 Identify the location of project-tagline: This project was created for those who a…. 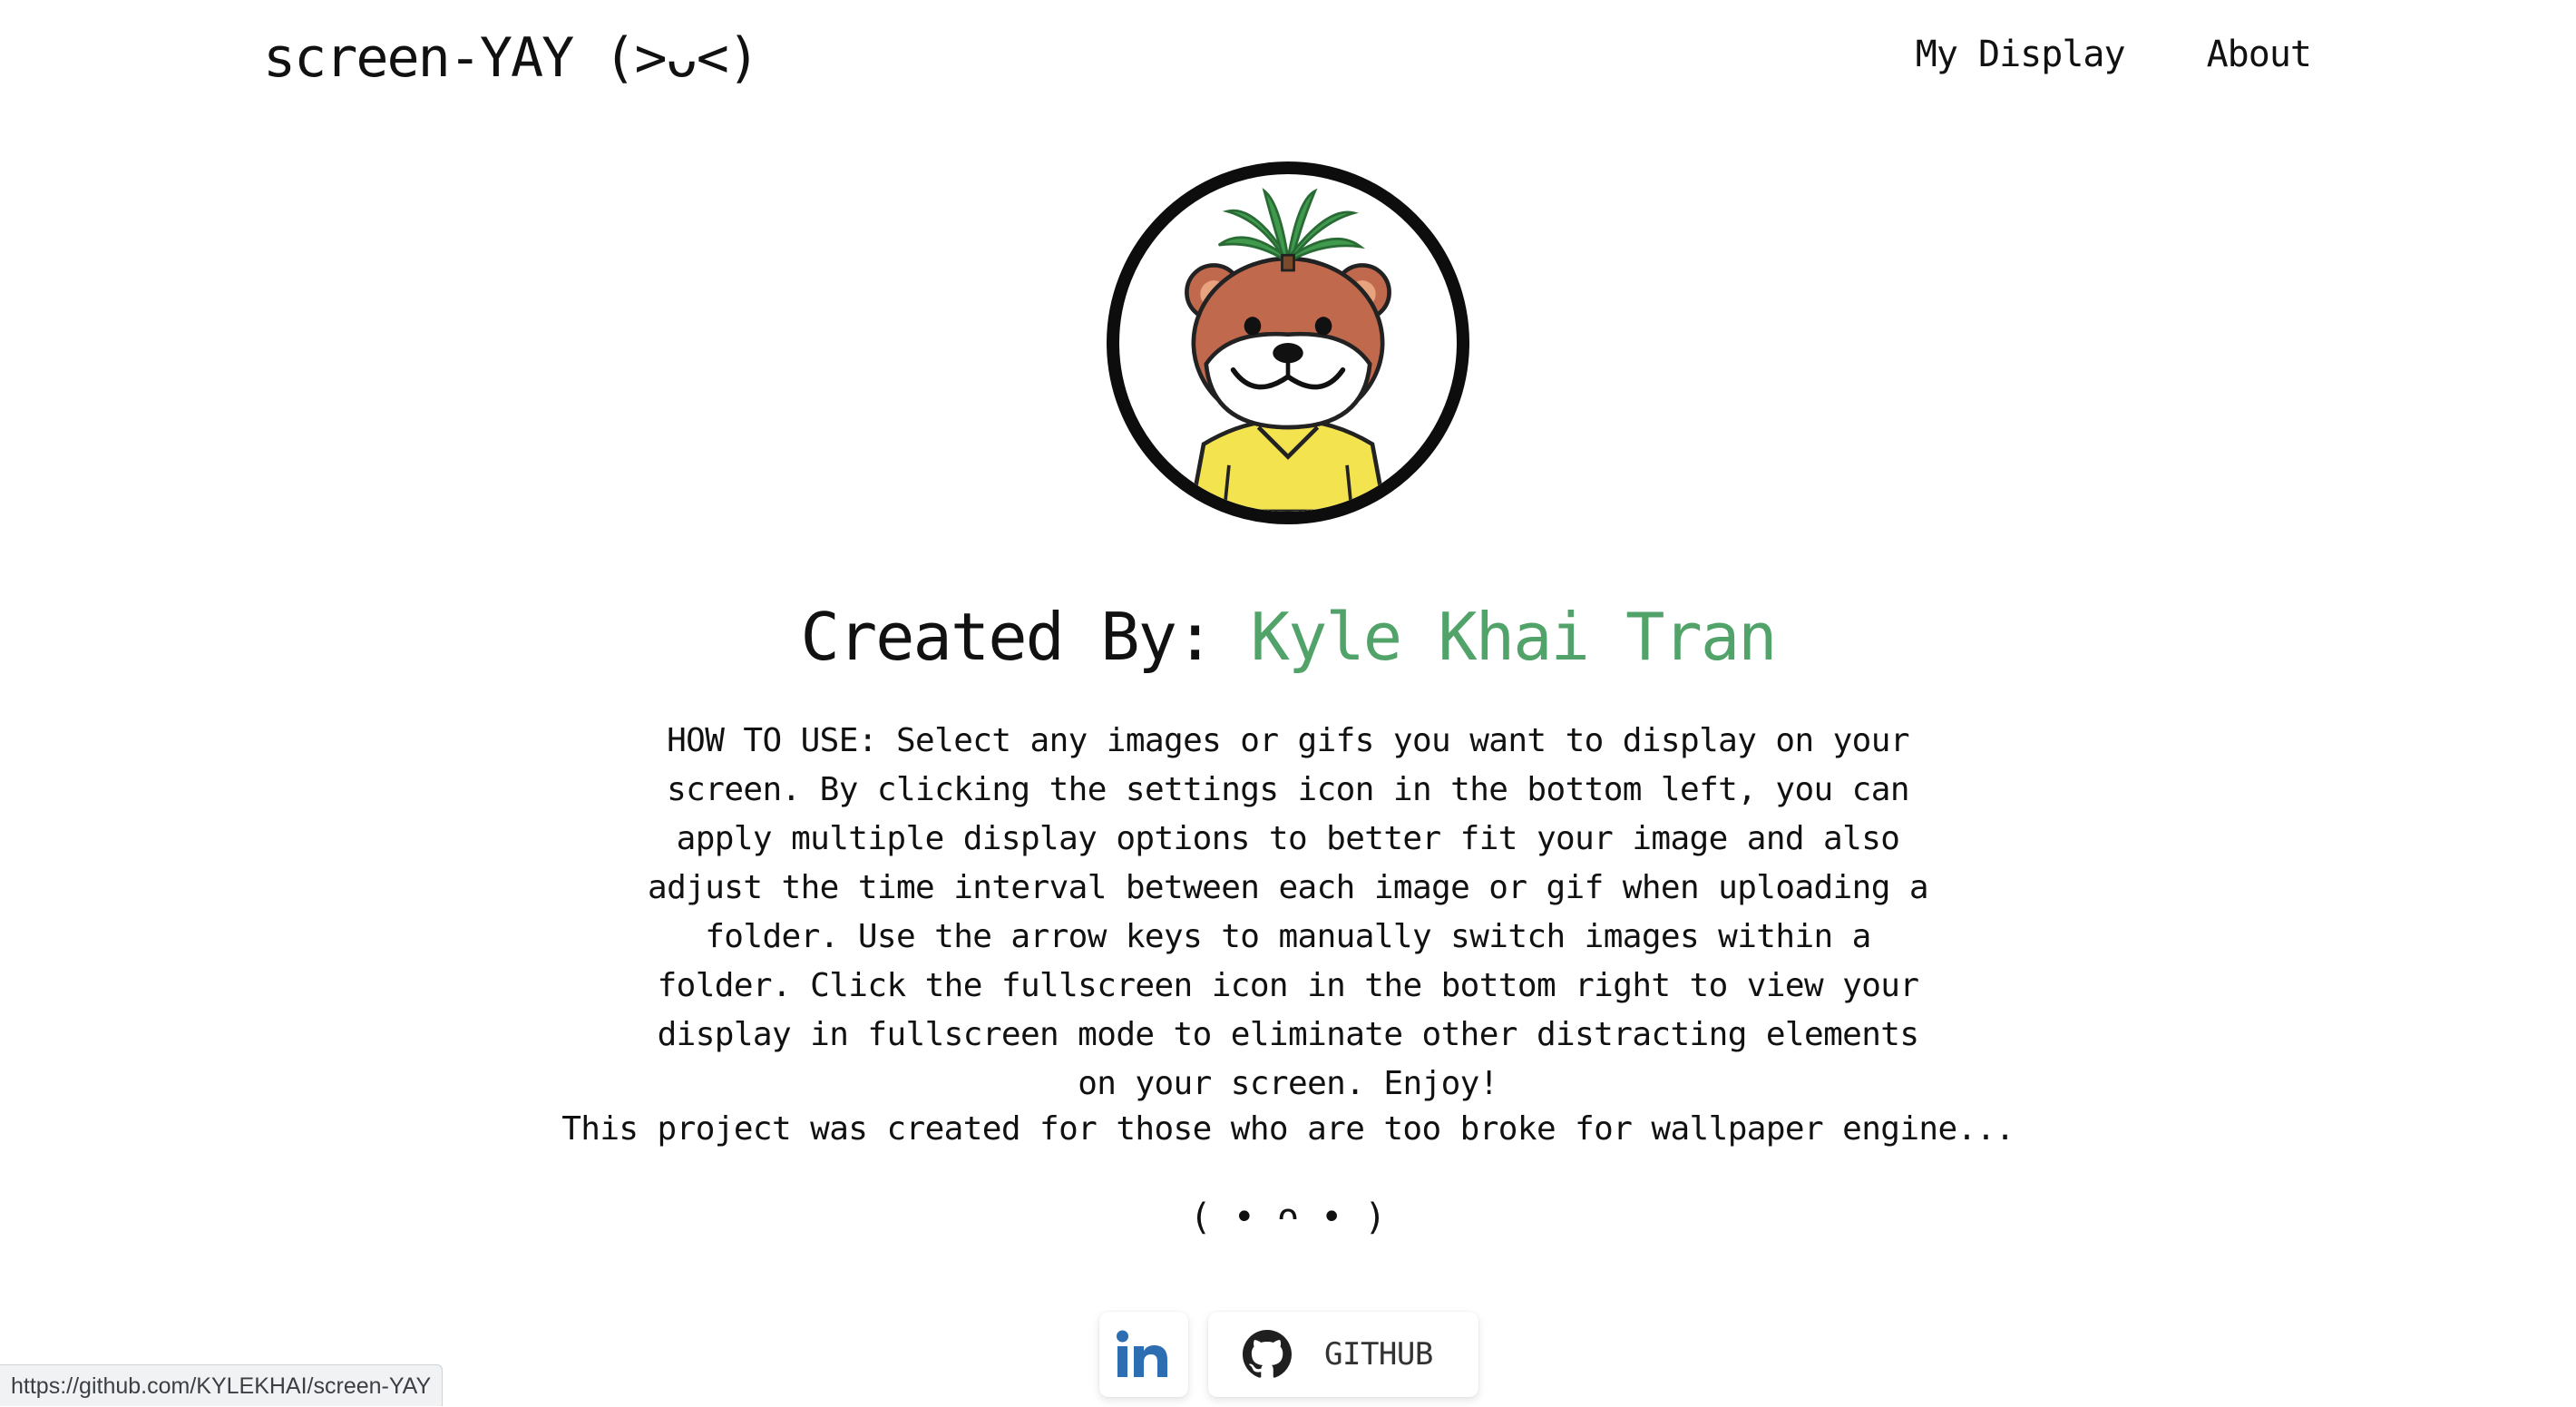
(1288, 1129).